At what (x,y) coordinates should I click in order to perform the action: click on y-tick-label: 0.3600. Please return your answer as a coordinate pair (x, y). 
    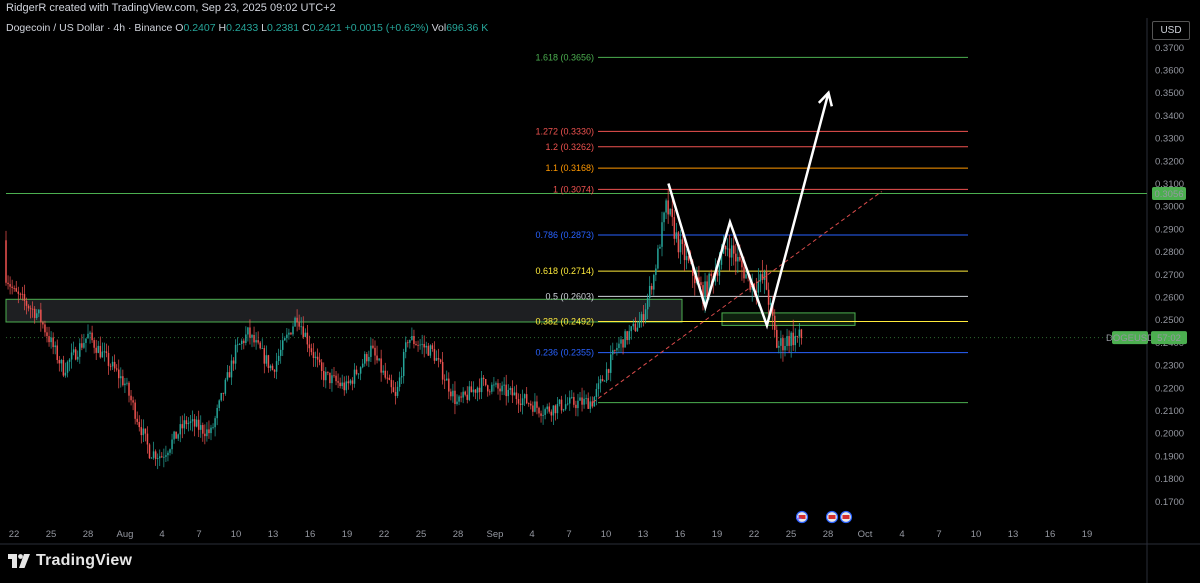
    Looking at the image, I should click on (1169, 71).